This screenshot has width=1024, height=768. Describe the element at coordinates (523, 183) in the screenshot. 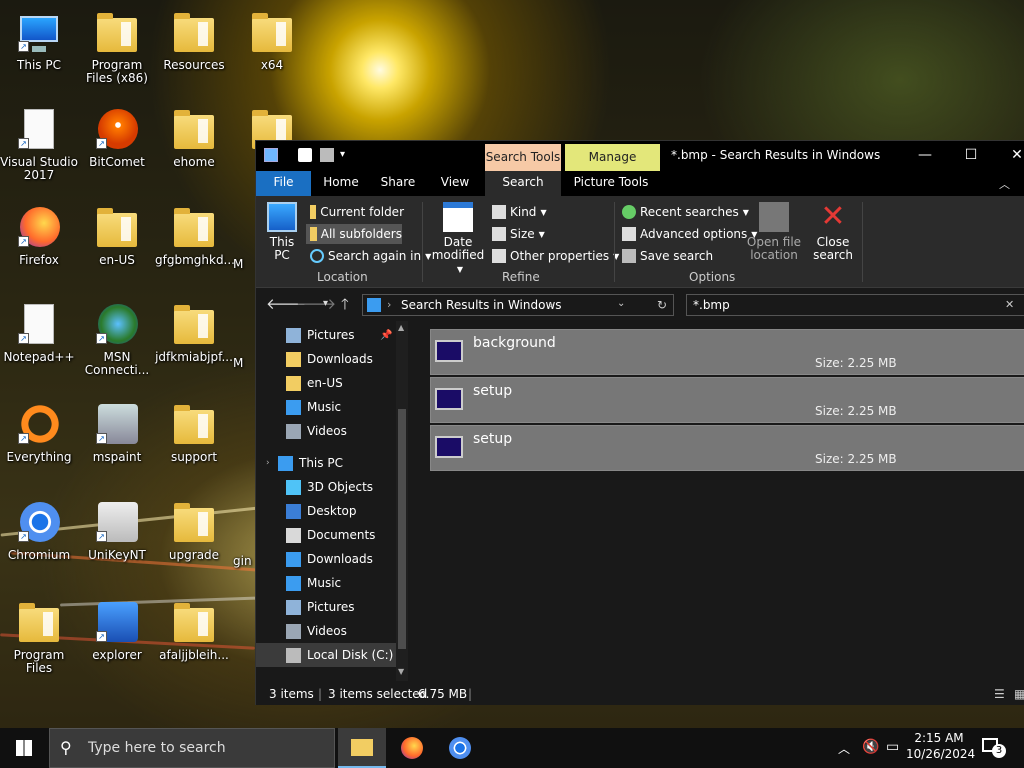

I see `tab-search: Search` at that location.